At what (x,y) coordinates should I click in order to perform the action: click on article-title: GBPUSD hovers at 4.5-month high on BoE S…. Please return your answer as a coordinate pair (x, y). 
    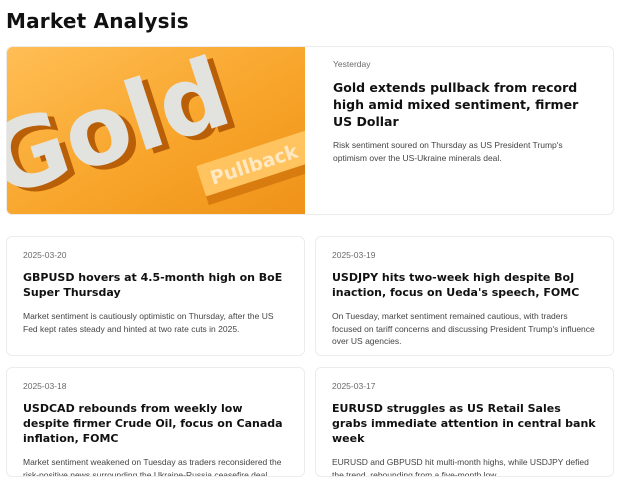
    Looking at the image, I should click on (156, 285).